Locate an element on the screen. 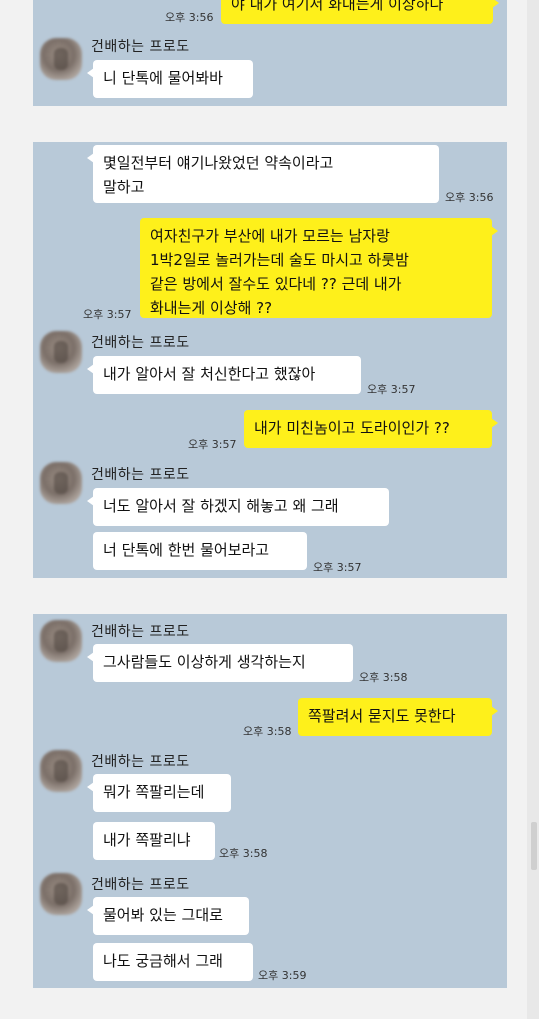 This screenshot has height=1019, width=539. incoming-message: 너 단톡에 한번 물어보라고 is located at coordinates (200, 551).